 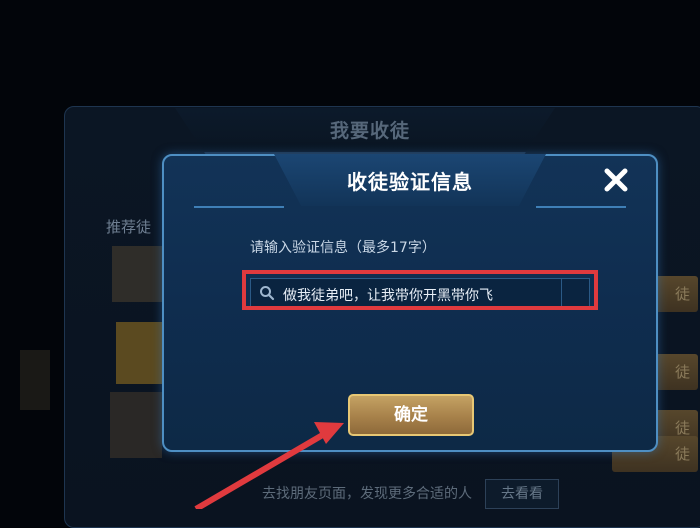 What do you see at coordinates (367, 494) in the screenshot?
I see `footer-text: 去找朋友页面，发现更多合适的人` at bounding box center [367, 494].